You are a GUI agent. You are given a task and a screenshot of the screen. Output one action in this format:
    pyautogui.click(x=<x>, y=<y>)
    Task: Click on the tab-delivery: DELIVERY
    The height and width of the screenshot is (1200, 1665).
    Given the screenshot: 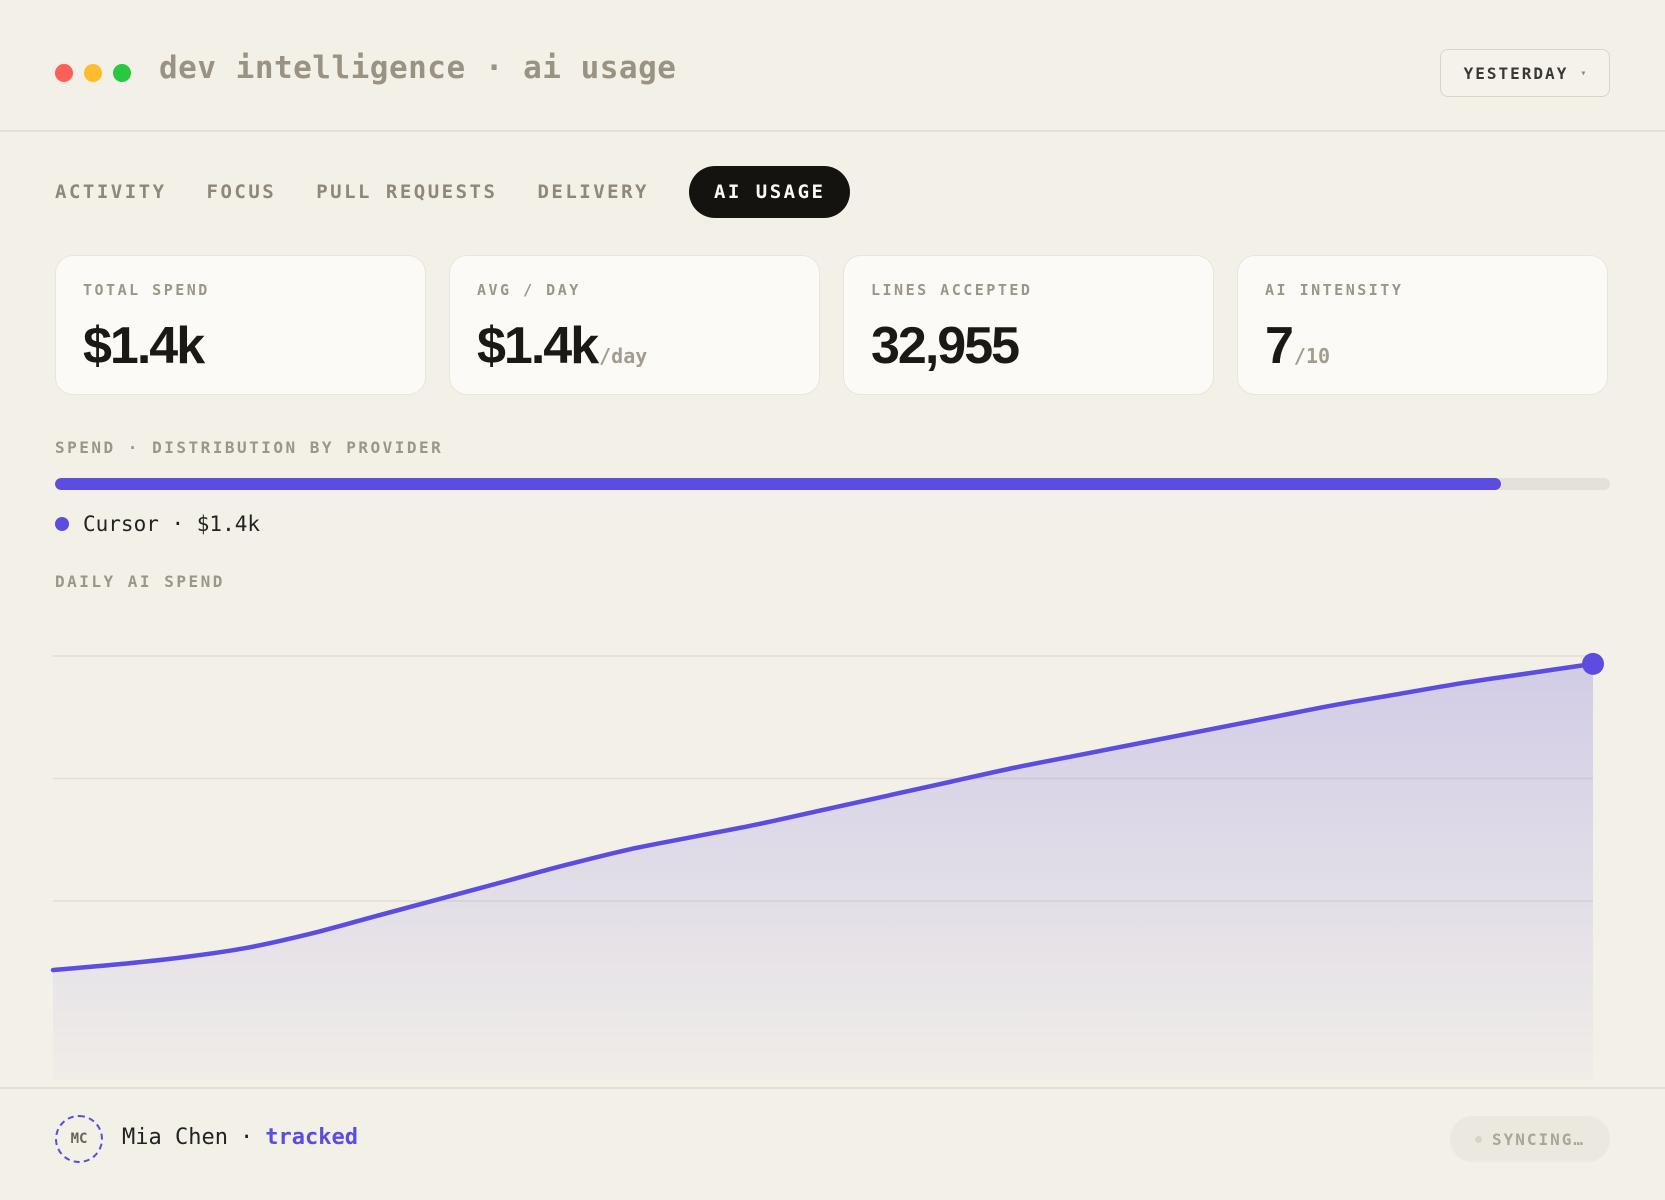 What is the action you would take?
    pyautogui.click(x=593, y=192)
    